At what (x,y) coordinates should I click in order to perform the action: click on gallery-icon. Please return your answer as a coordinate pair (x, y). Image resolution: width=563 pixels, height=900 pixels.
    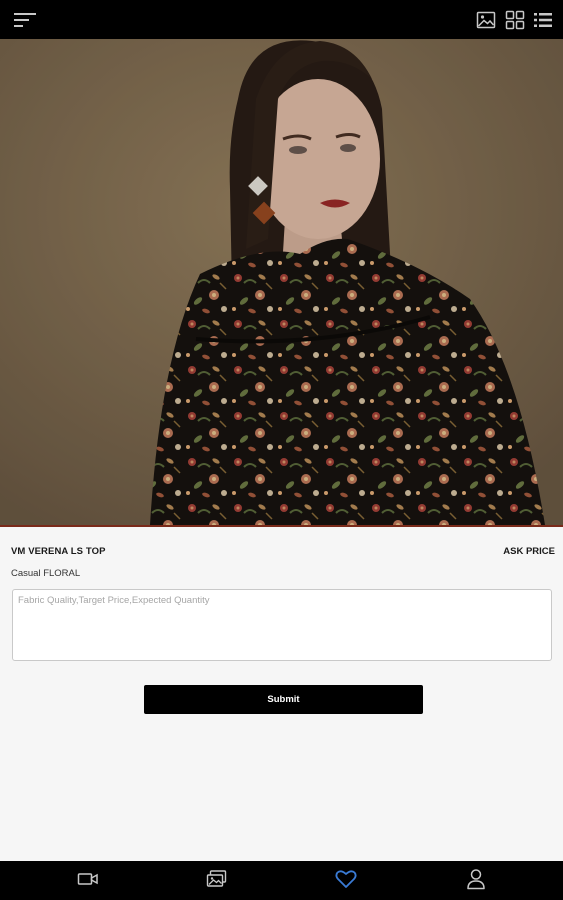
    Looking at the image, I should click on (486, 20).